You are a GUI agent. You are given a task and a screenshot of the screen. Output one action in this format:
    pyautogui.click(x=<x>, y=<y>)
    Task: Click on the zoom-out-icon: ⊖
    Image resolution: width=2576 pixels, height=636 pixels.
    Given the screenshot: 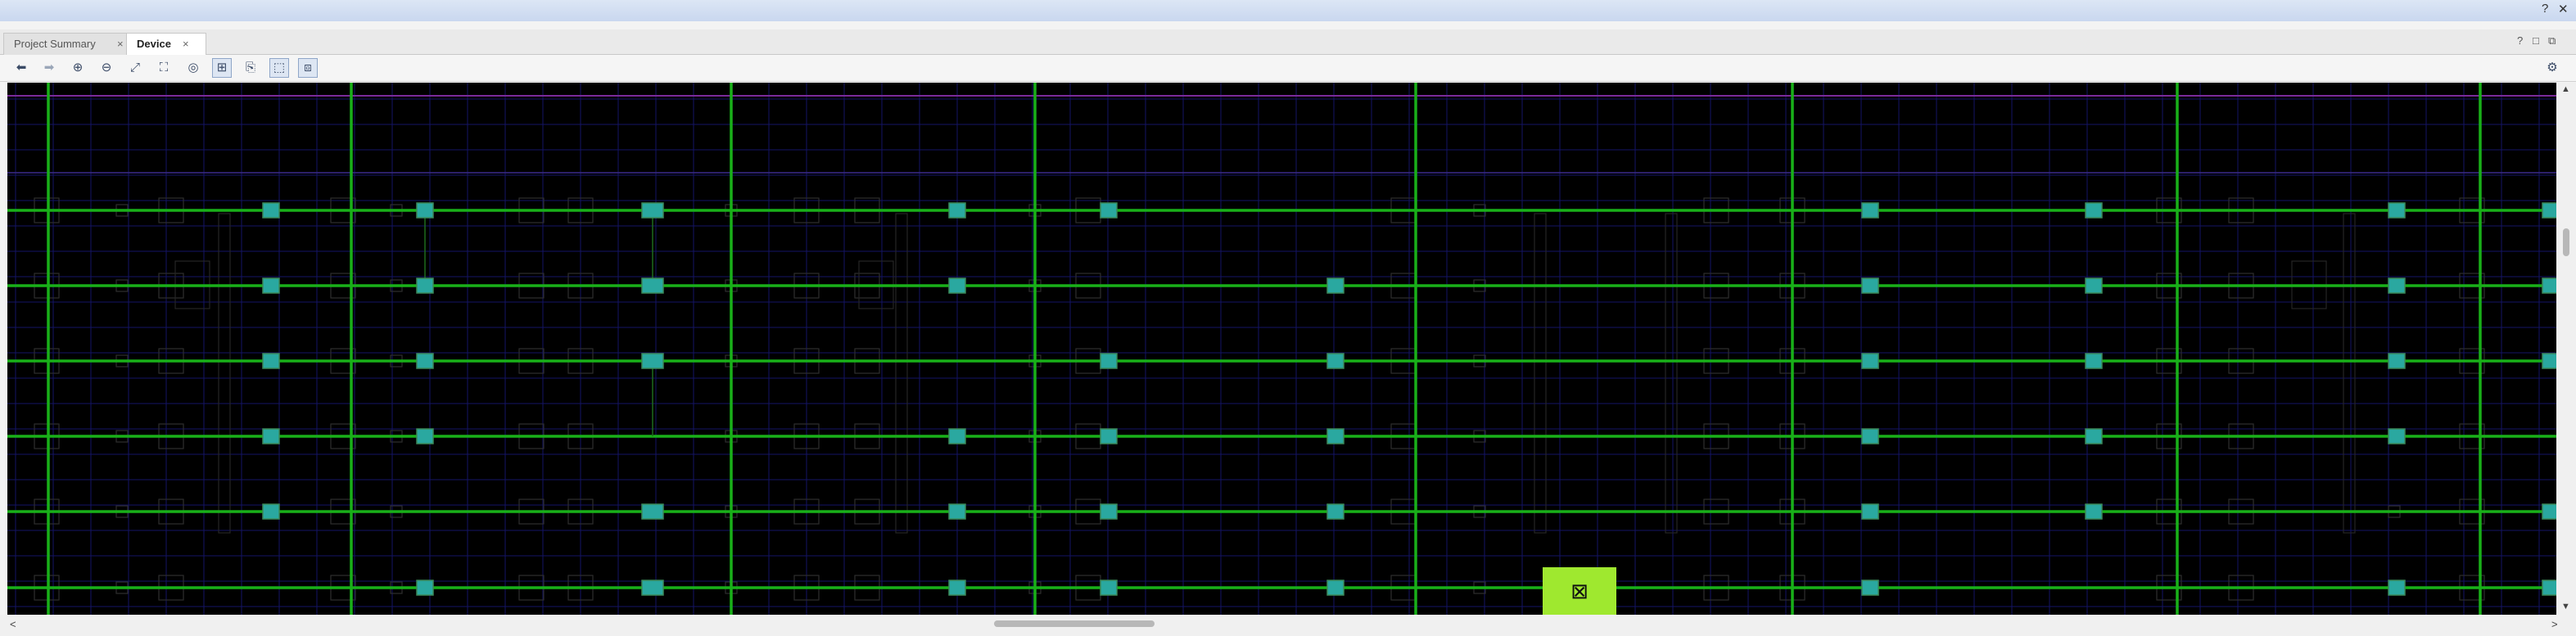 What is the action you would take?
    pyautogui.click(x=106, y=68)
    